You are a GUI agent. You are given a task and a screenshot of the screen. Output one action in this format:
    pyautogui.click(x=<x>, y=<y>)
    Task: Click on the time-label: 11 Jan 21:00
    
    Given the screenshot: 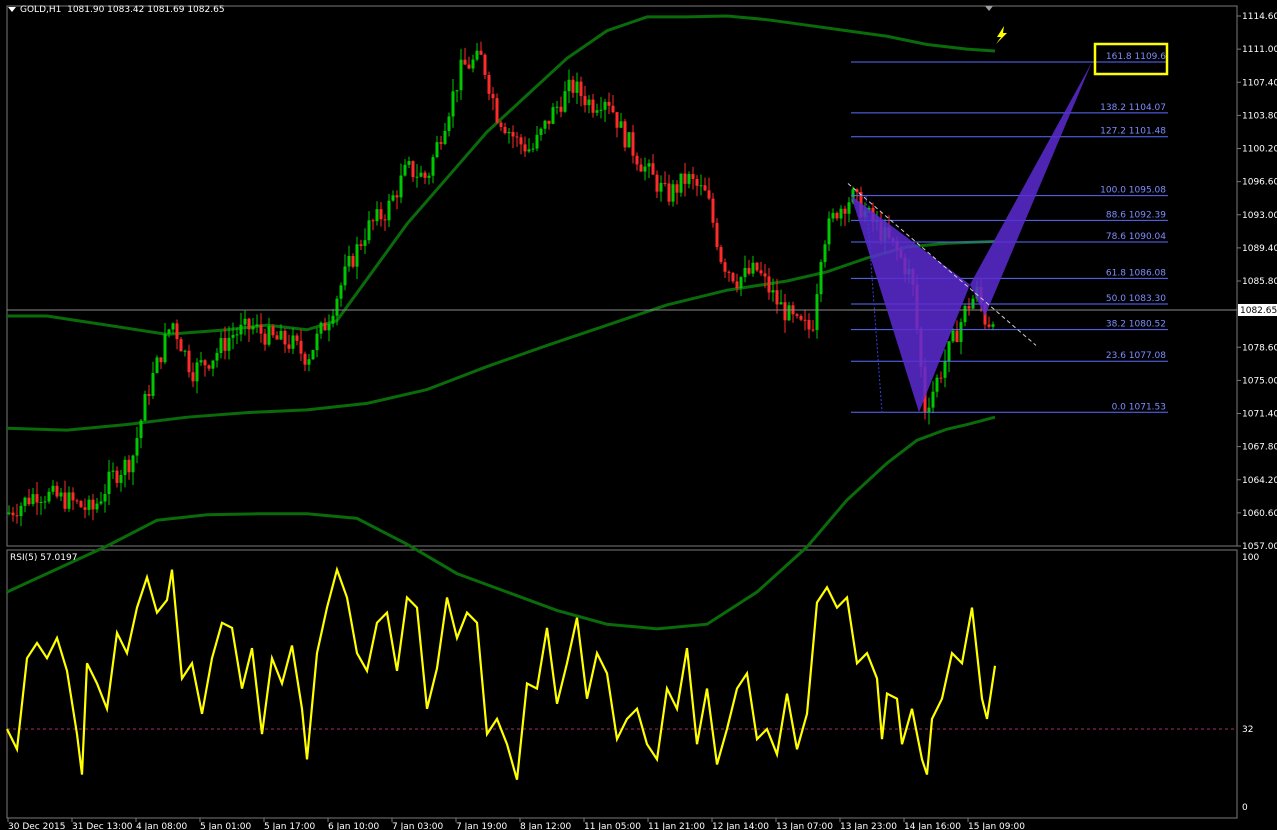 What is the action you would take?
    pyautogui.click(x=676, y=826)
    